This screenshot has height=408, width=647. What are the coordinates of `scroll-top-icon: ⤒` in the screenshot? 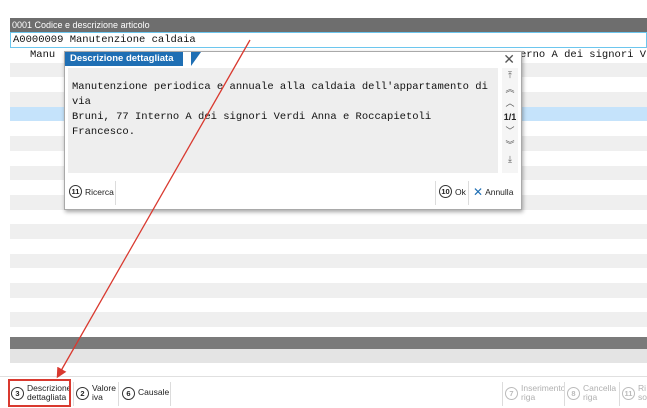 It's located at (510, 75).